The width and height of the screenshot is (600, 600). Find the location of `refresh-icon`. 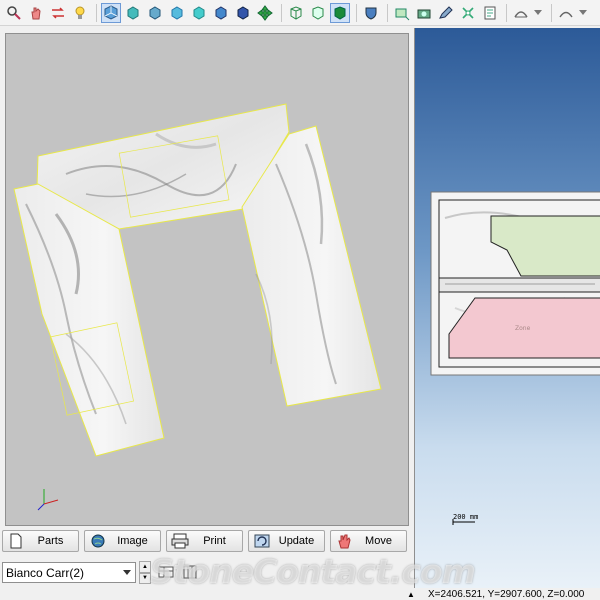

refresh-icon is located at coordinates (262, 541).